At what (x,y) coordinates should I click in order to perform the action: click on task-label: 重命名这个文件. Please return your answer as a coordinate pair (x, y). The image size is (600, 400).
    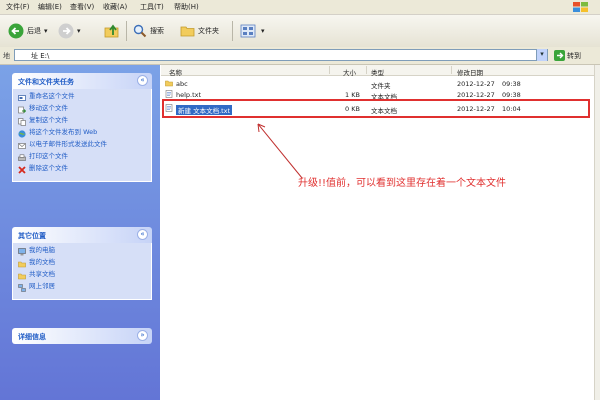
    Looking at the image, I should click on (52, 96).